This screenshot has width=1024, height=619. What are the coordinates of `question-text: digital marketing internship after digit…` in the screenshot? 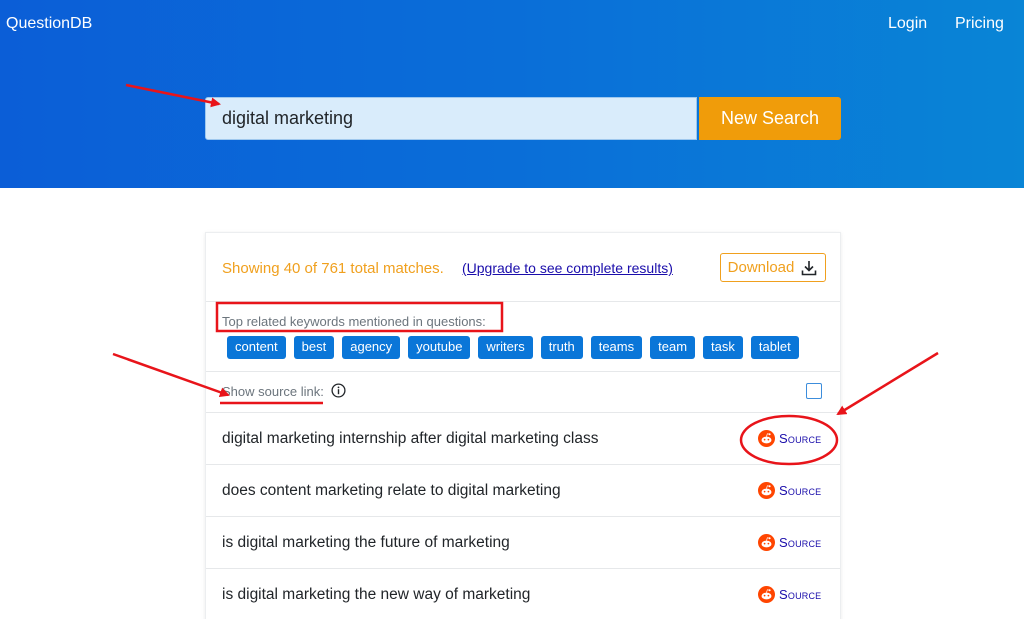 It's located at (410, 439).